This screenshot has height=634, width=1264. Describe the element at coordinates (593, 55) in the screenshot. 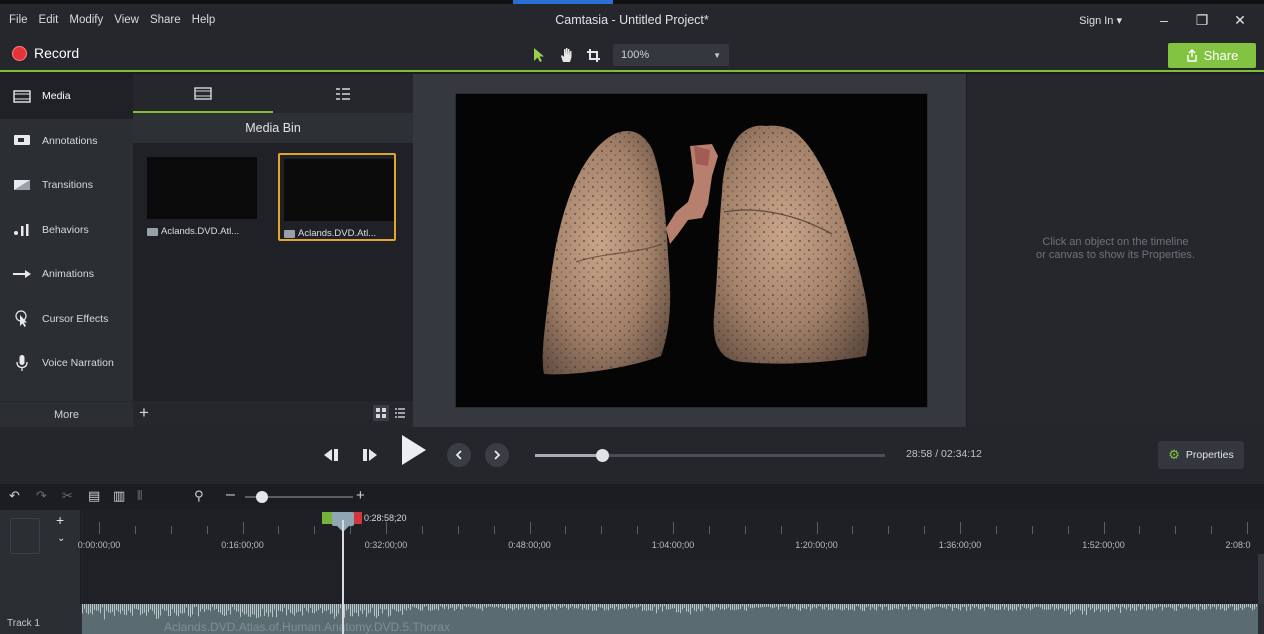

I see `crop-icon` at that location.